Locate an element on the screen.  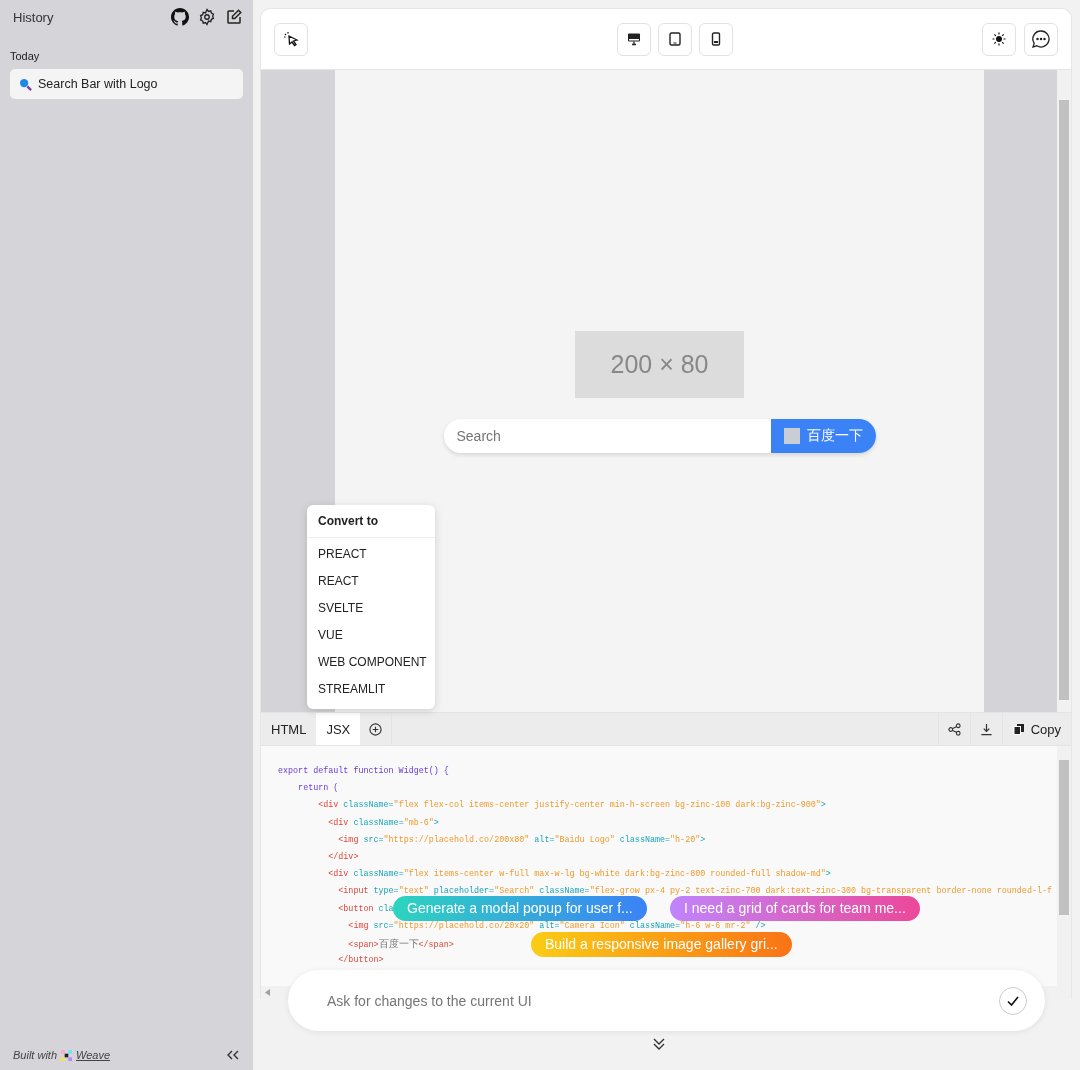
menu-item: STREAMLIT is located at coordinates (371, 689).